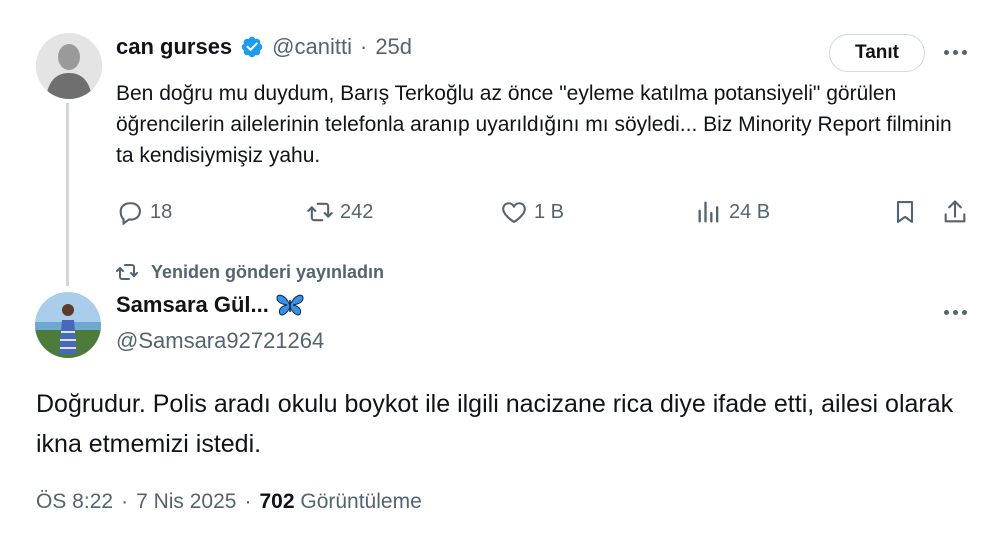  I want to click on reply-views-count: 702, so click(277, 501).